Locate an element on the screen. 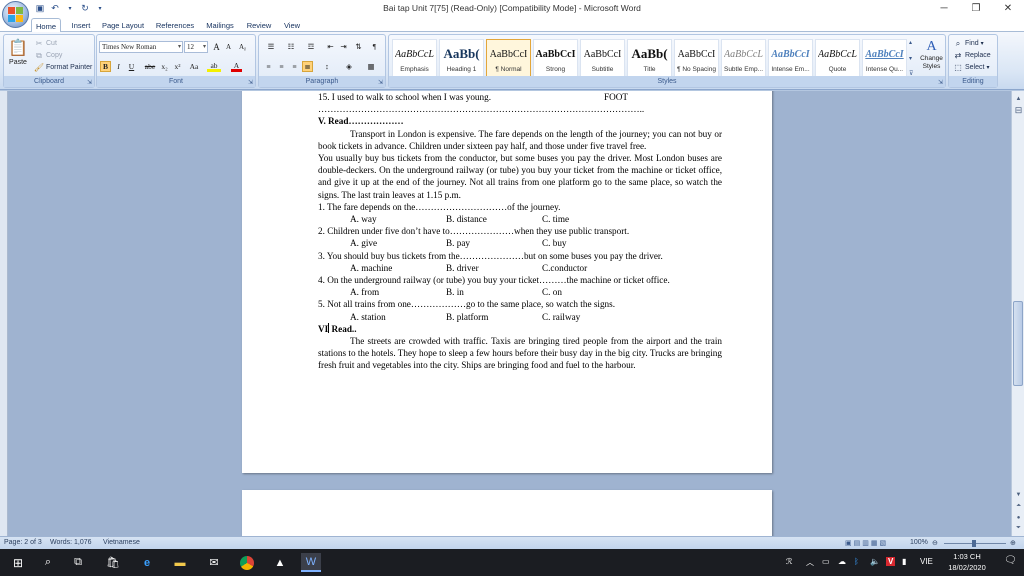 This screenshot has height=576, width=1024. windows-start-icon: ⊞ is located at coordinates (18, 562).